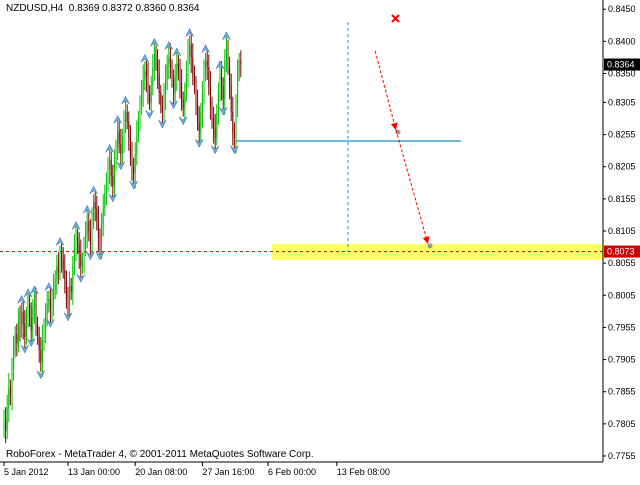  What do you see at coordinates (621, 65) in the screenshot?
I see `current-price-label: 0.8364` at bounding box center [621, 65].